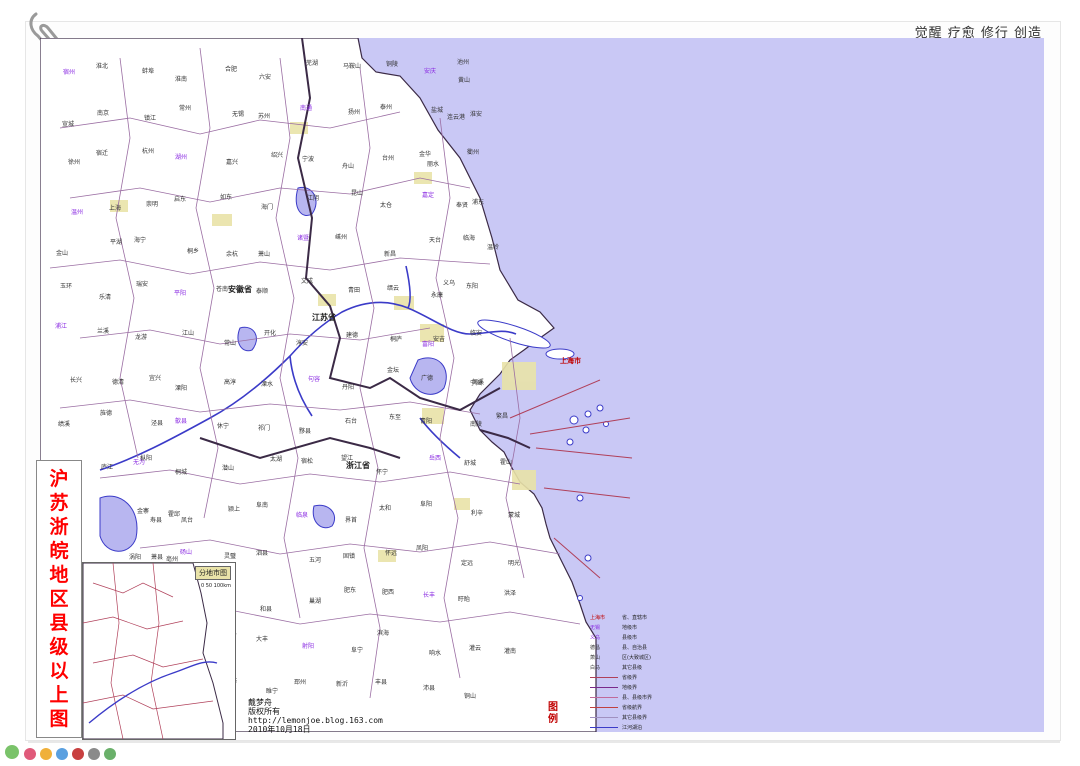 The image size is (1080, 766). Describe the element at coordinates (352, 335) in the screenshot. I see `county-label: 建德` at that location.